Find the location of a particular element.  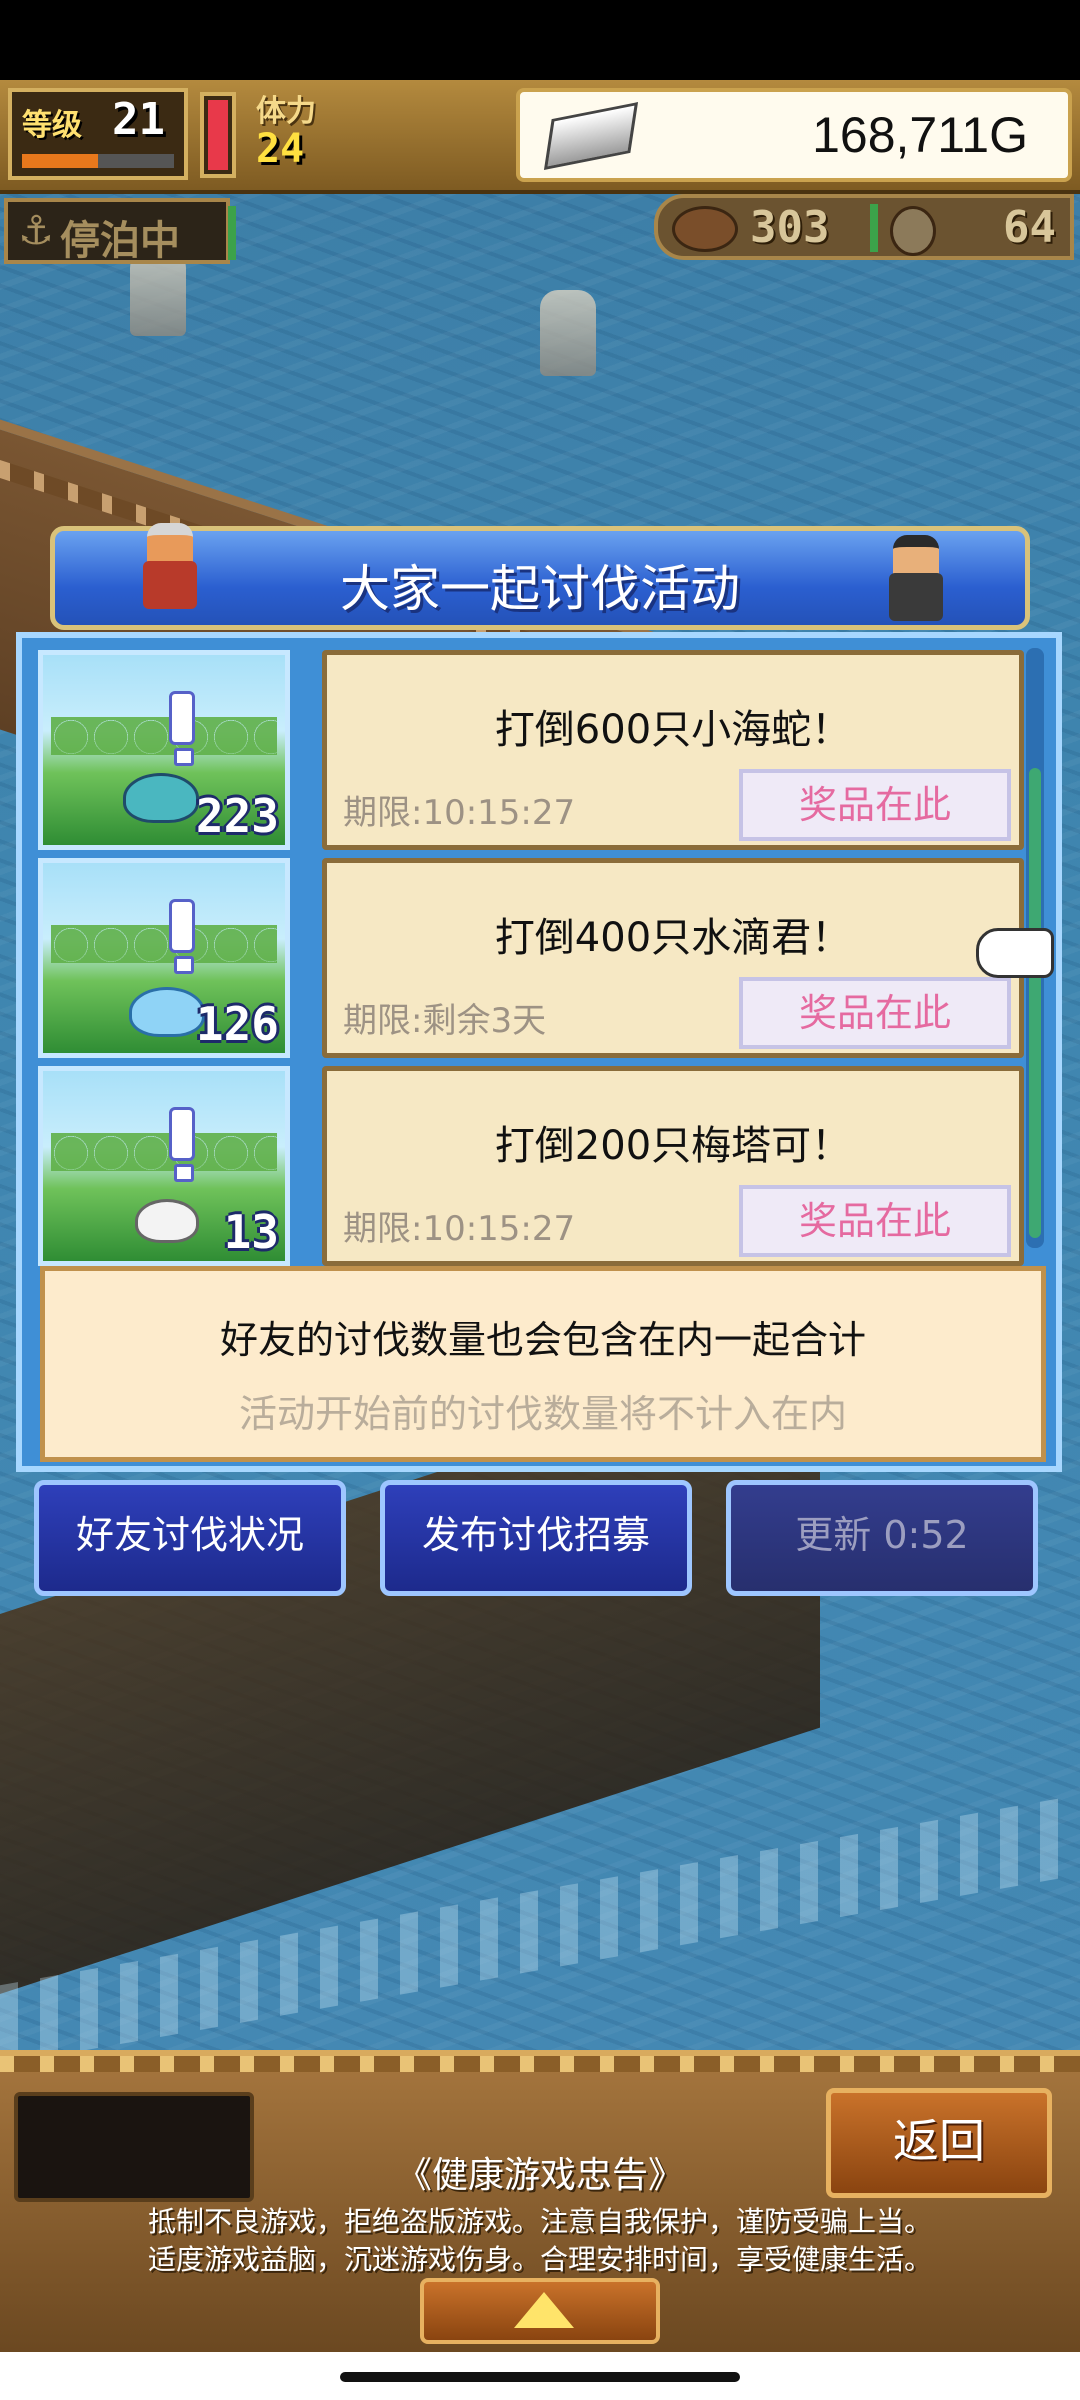

triangle-up-icon is located at coordinates (544, 2310).